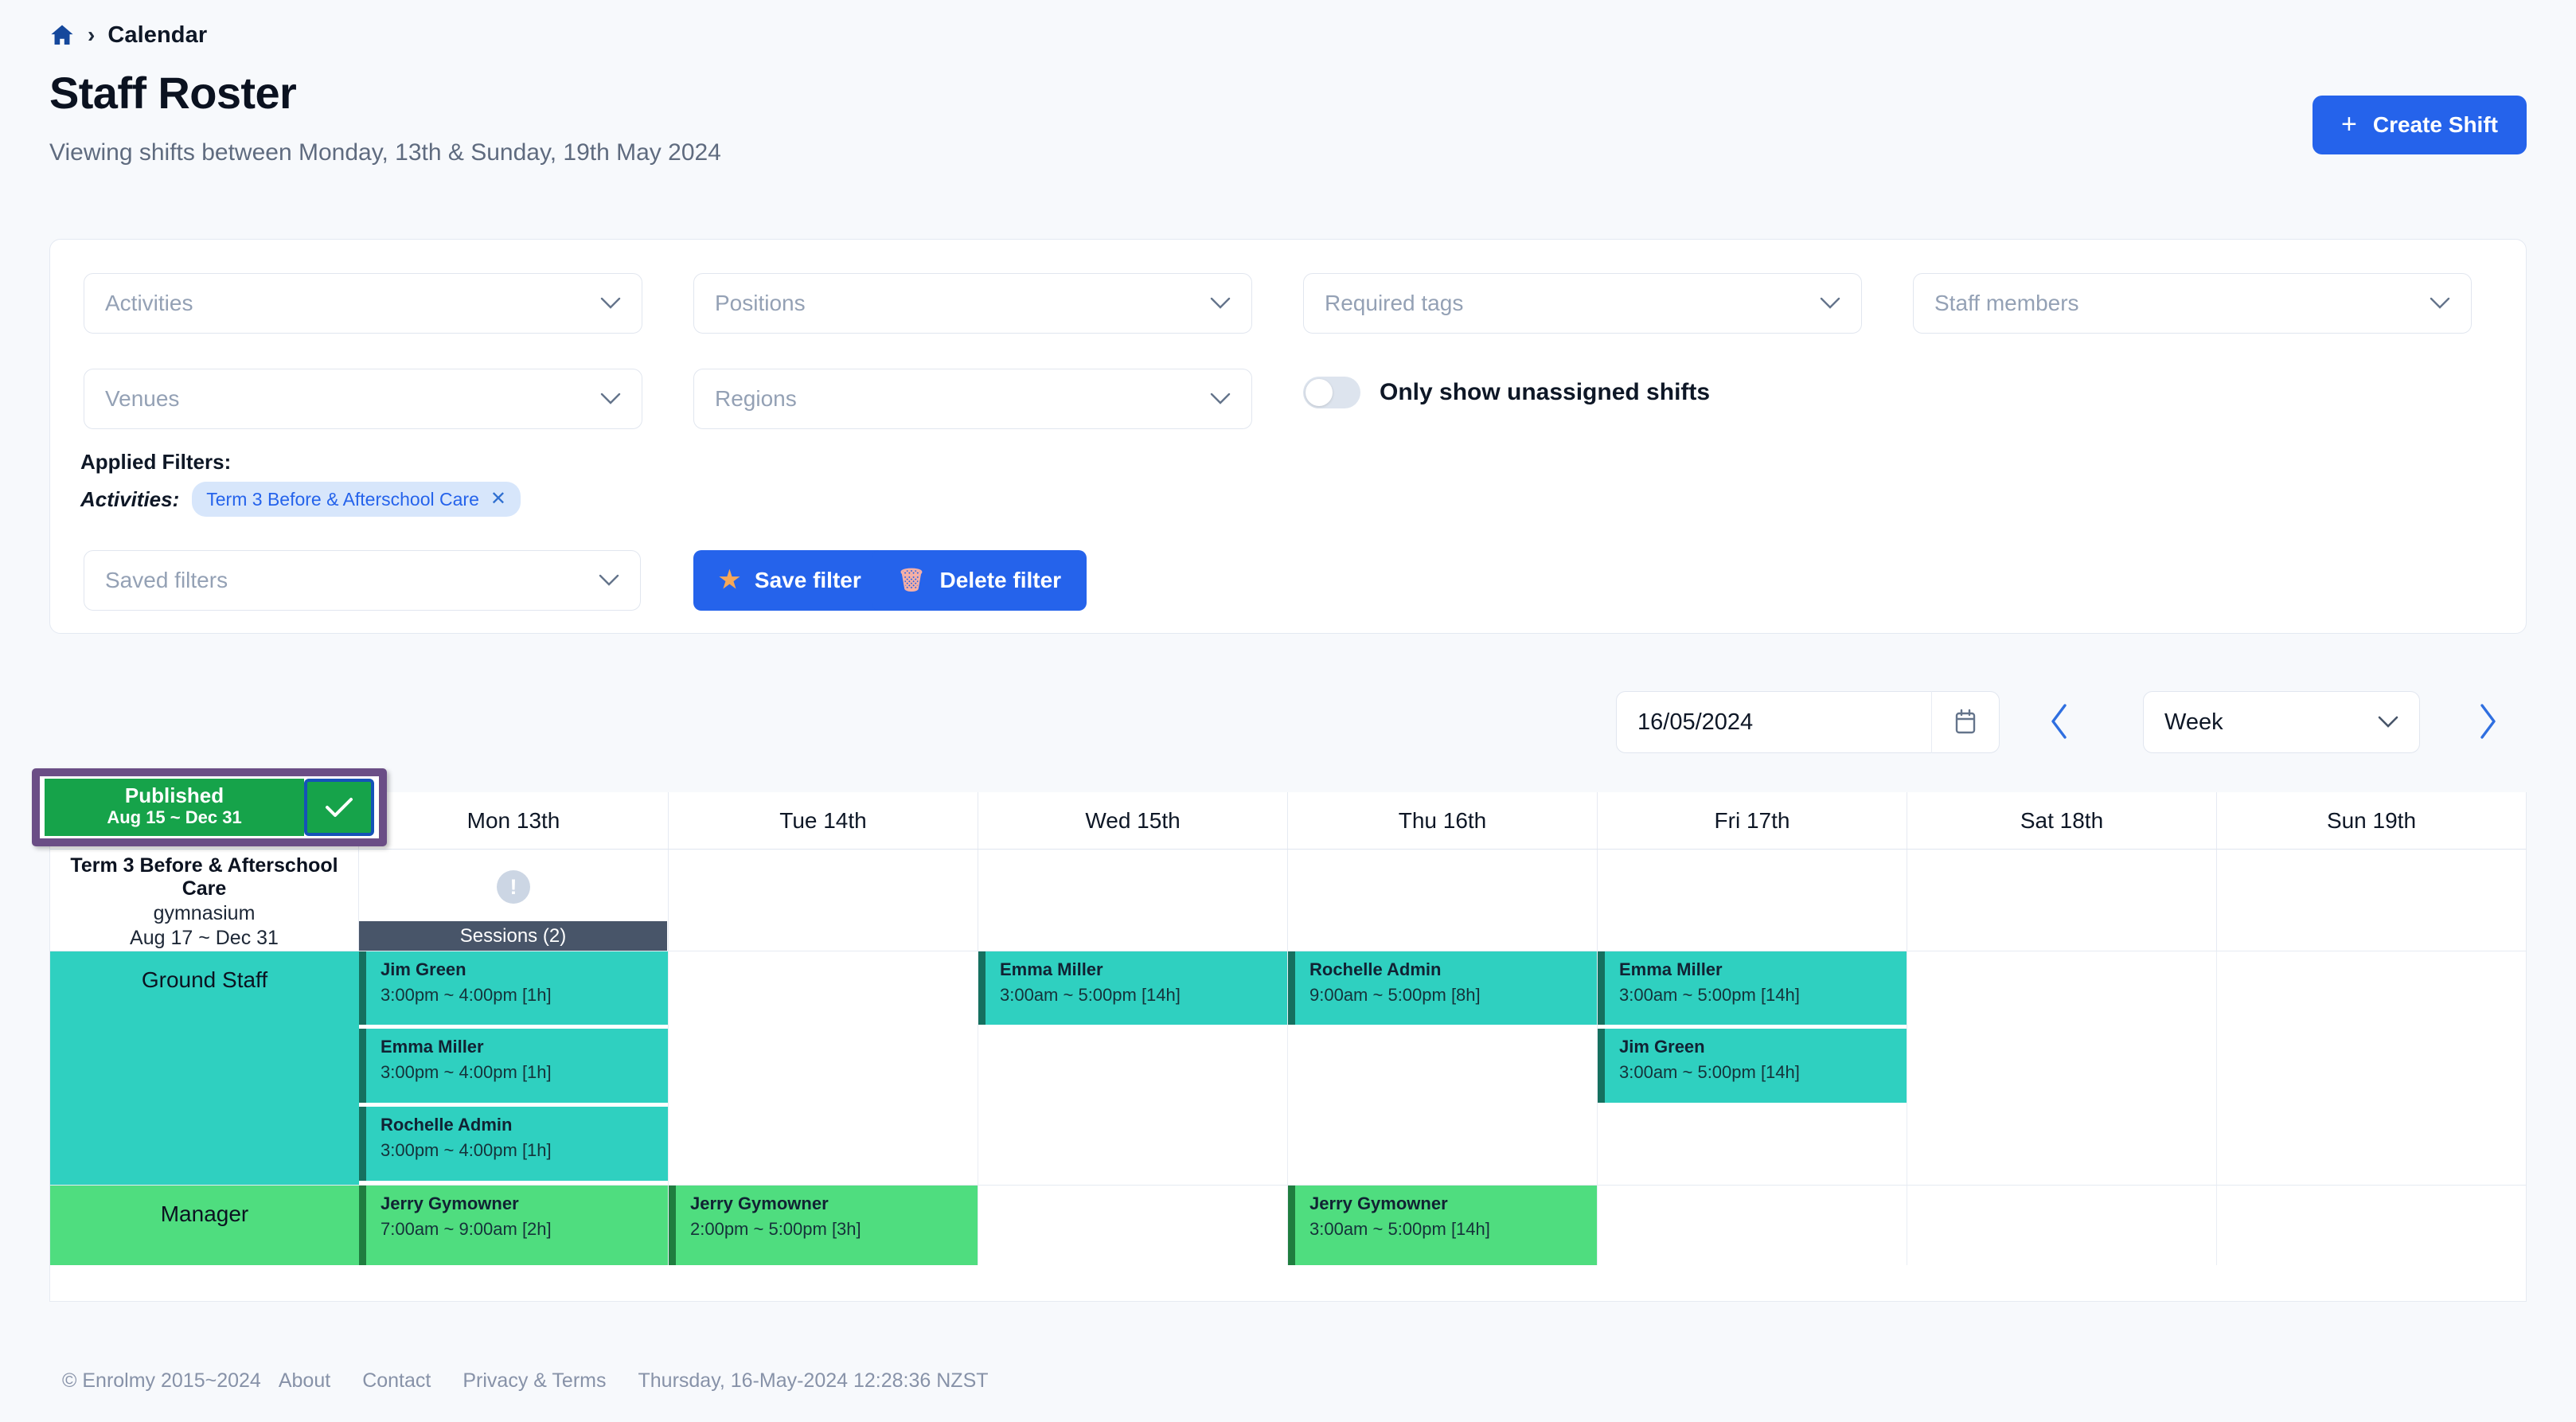  Describe the element at coordinates (807, 580) in the screenshot. I see `save-filter-label: Save filter` at that location.